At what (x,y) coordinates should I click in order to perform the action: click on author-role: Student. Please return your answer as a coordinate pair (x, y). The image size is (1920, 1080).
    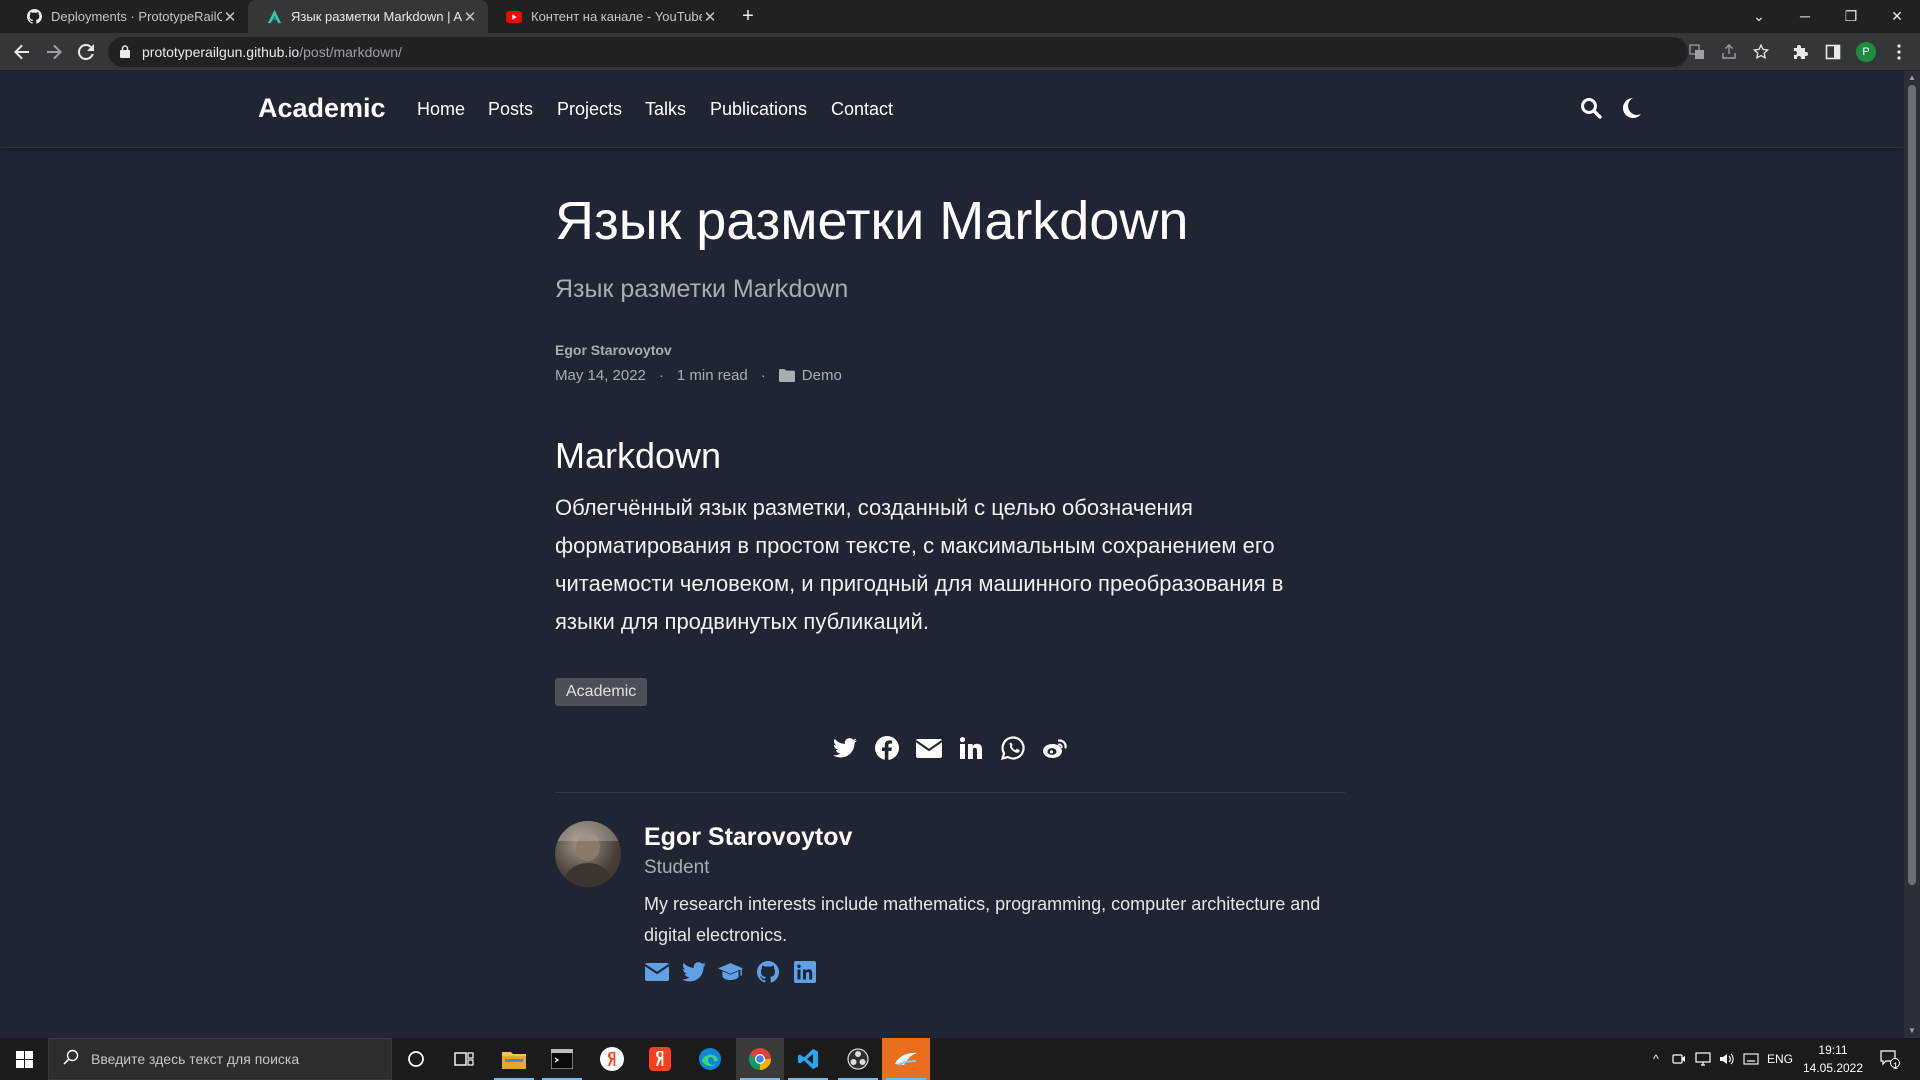
    Looking at the image, I should click on (677, 867).